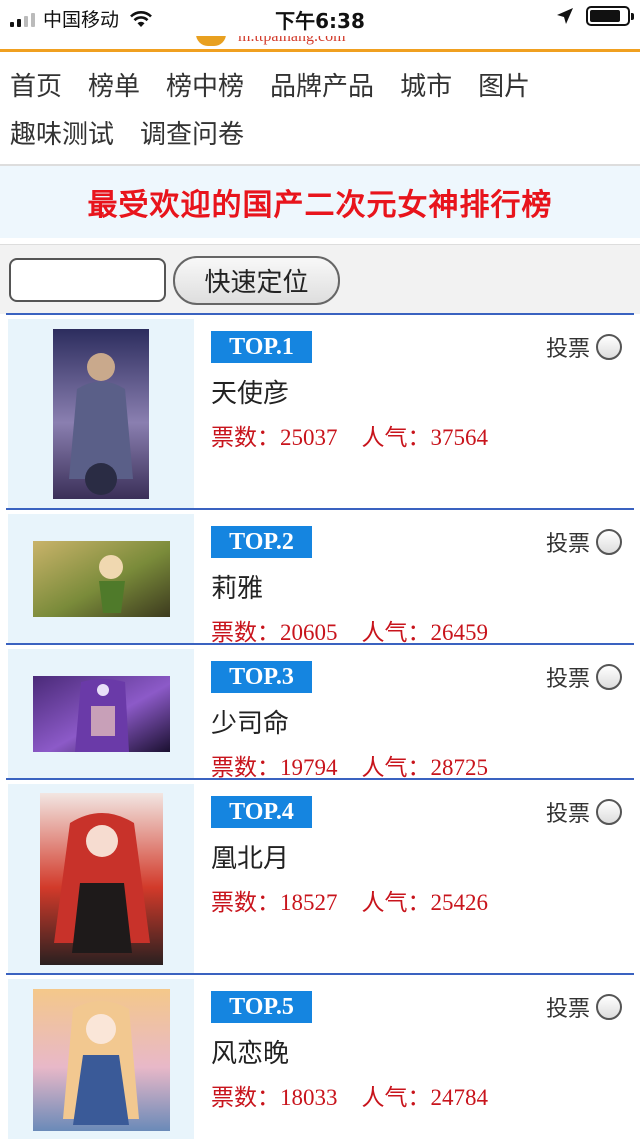  What do you see at coordinates (114, 84) in the screenshot?
I see `nav-item-rankings: 榜单` at bounding box center [114, 84].